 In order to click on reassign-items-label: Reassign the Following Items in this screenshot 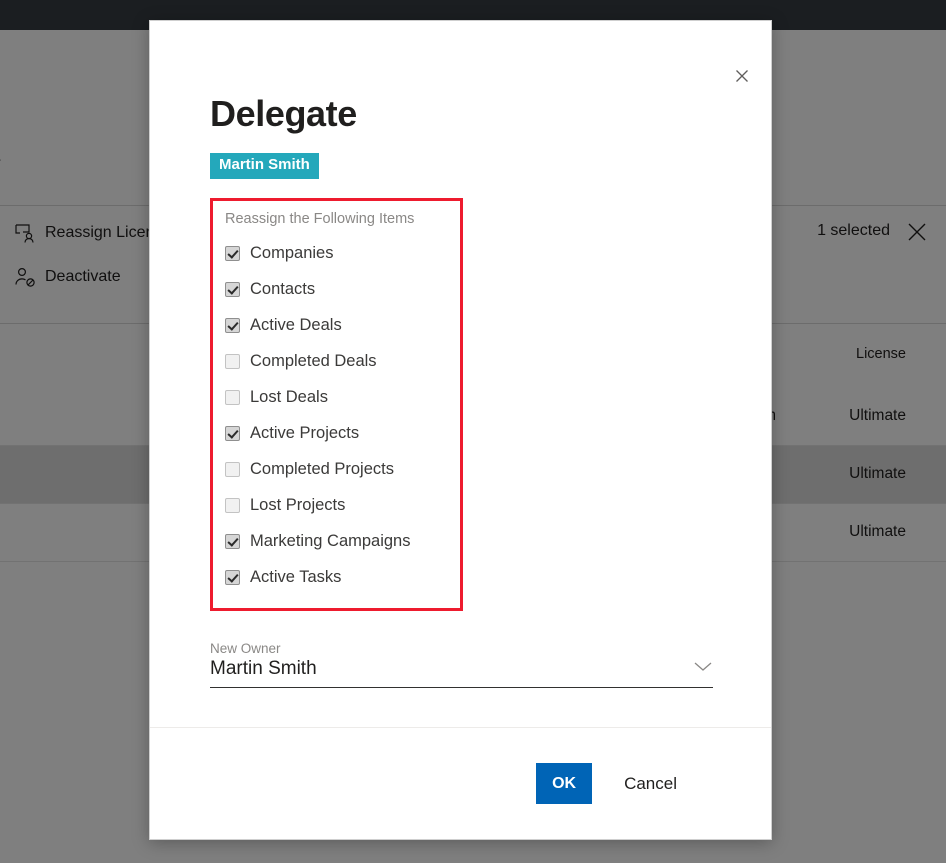, I will do `click(320, 218)`.